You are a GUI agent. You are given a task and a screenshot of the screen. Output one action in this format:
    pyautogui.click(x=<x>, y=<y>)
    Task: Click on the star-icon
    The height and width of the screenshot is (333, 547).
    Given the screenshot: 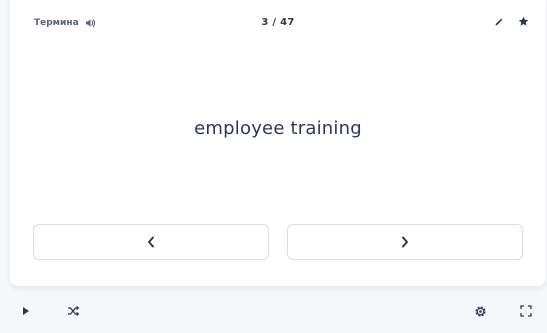 What is the action you would take?
    pyautogui.click(x=523, y=21)
    